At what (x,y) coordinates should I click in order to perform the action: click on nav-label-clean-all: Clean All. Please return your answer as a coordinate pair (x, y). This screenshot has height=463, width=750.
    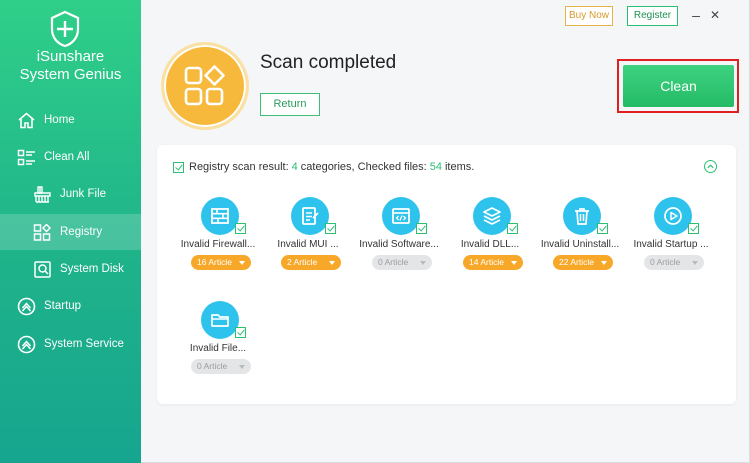
    Looking at the image, I should click on (67, 157).